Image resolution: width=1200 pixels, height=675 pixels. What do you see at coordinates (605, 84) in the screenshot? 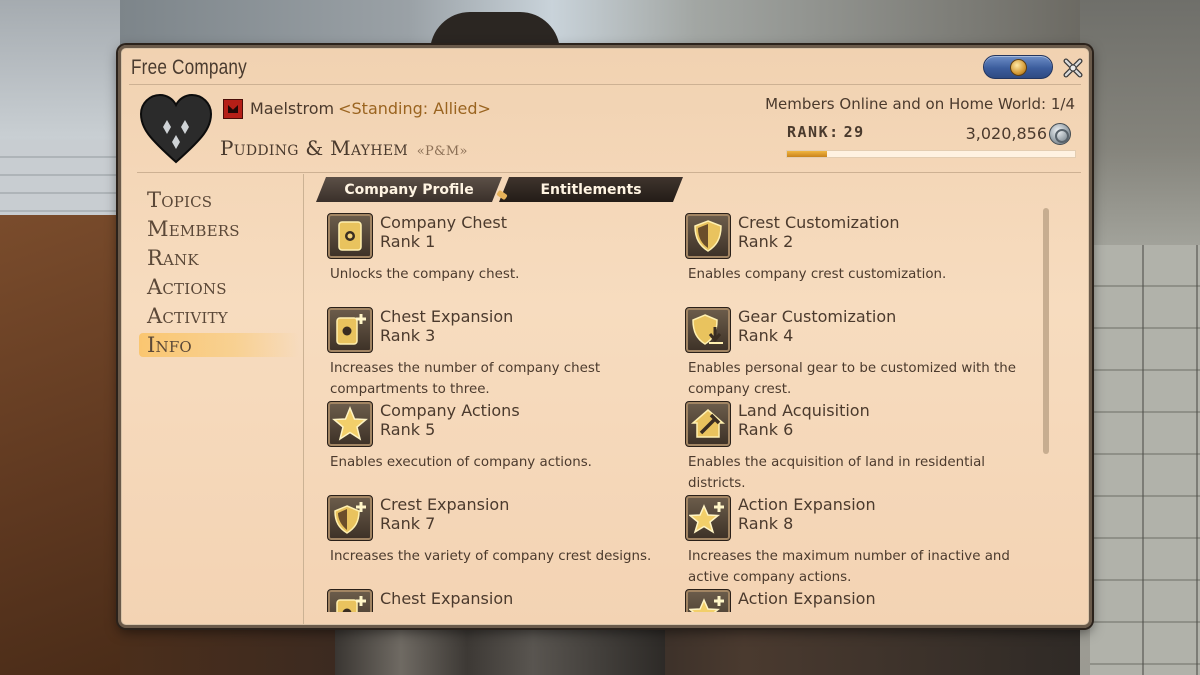
I see `title-divider` at bounding box center [605, 84].